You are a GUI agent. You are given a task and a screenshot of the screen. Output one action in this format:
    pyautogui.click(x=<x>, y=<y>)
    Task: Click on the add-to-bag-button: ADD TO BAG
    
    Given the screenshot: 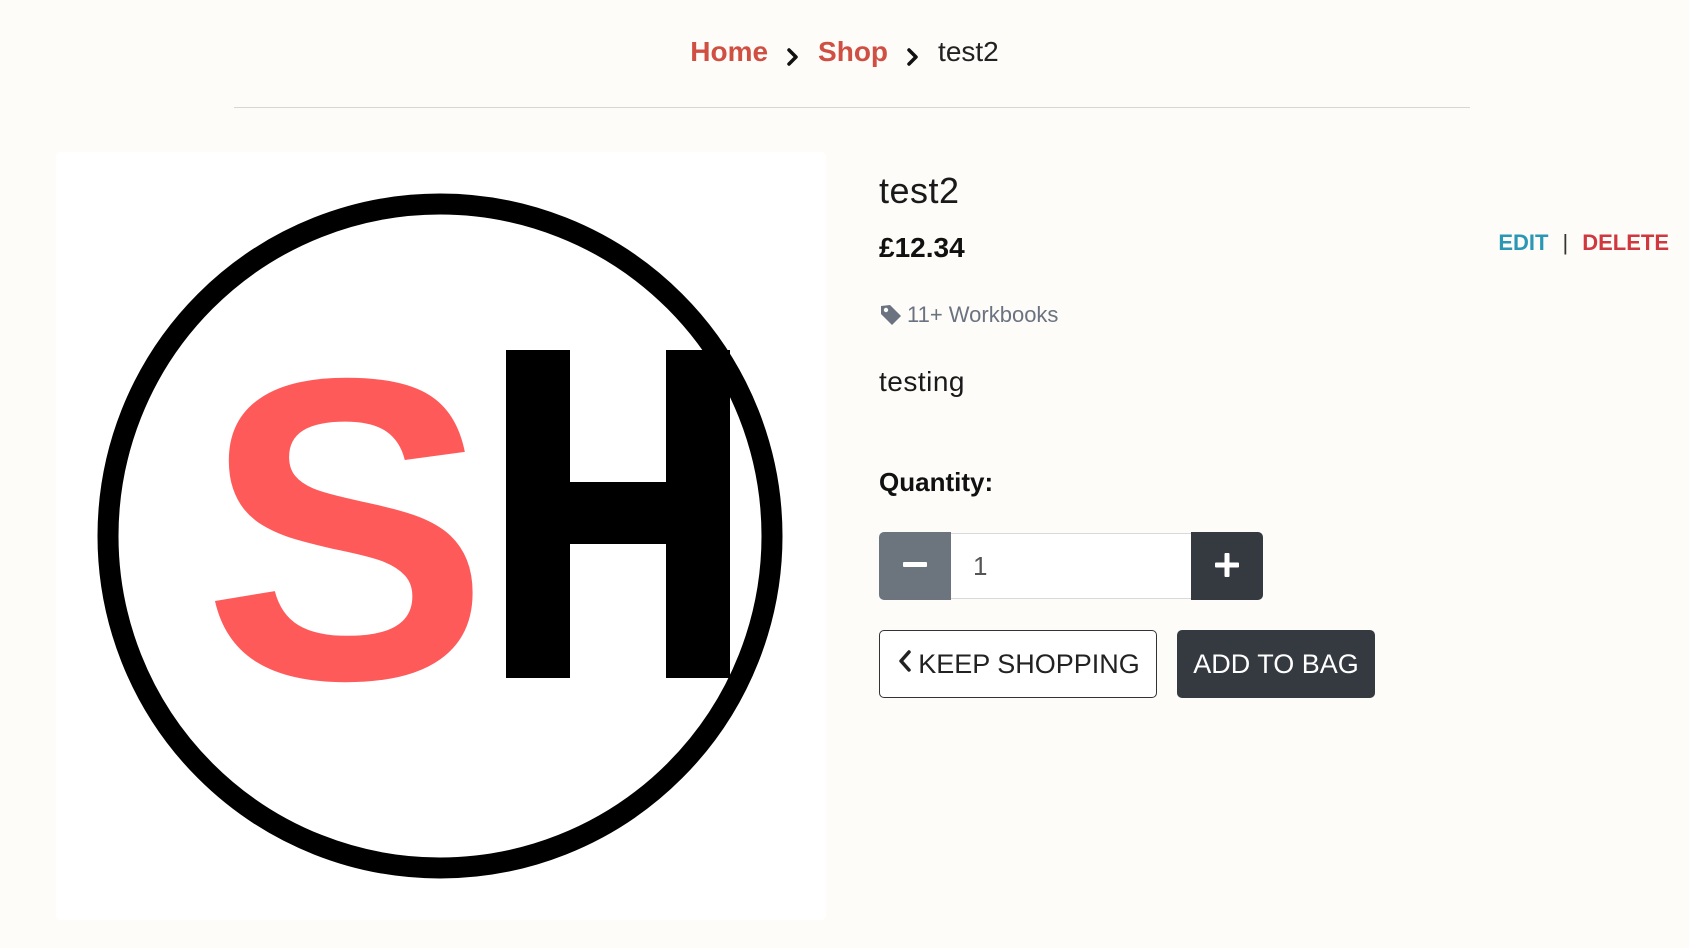 What is the action you would take?
    pyautogui.click(x=1276, y=664)
    